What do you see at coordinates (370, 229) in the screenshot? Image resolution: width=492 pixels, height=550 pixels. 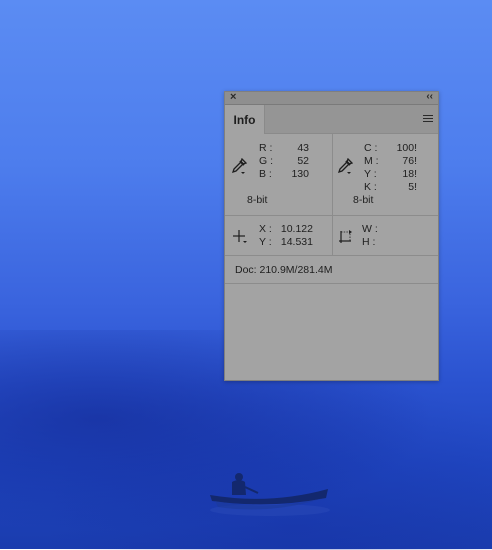 I see `w-label: W :` at bounding box center [370, 229].